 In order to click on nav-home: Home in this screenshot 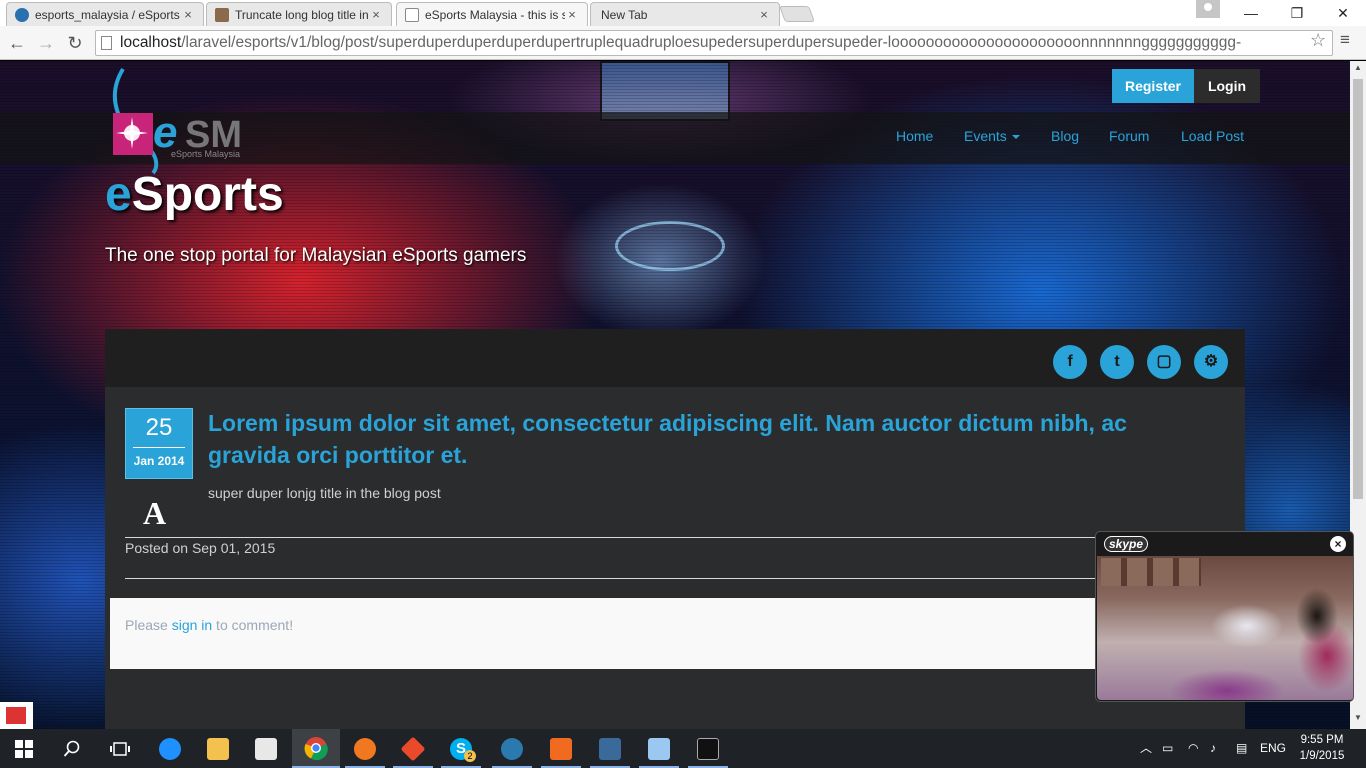, I will do `click(914, 136)`.